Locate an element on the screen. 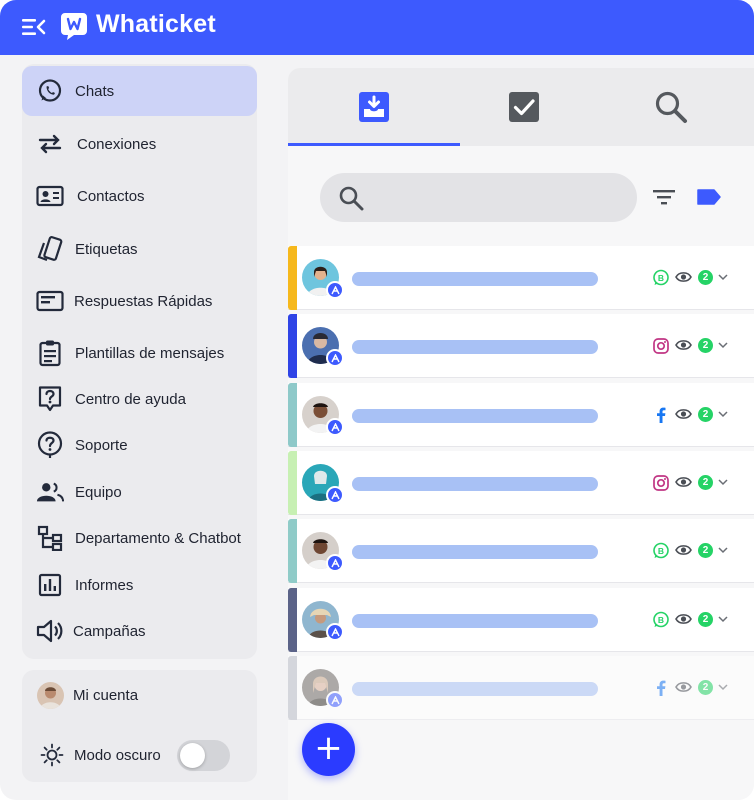  sidebar-item-respuestas-rapidas: Respuestas Rápidas is located at coordinates (139, 301).